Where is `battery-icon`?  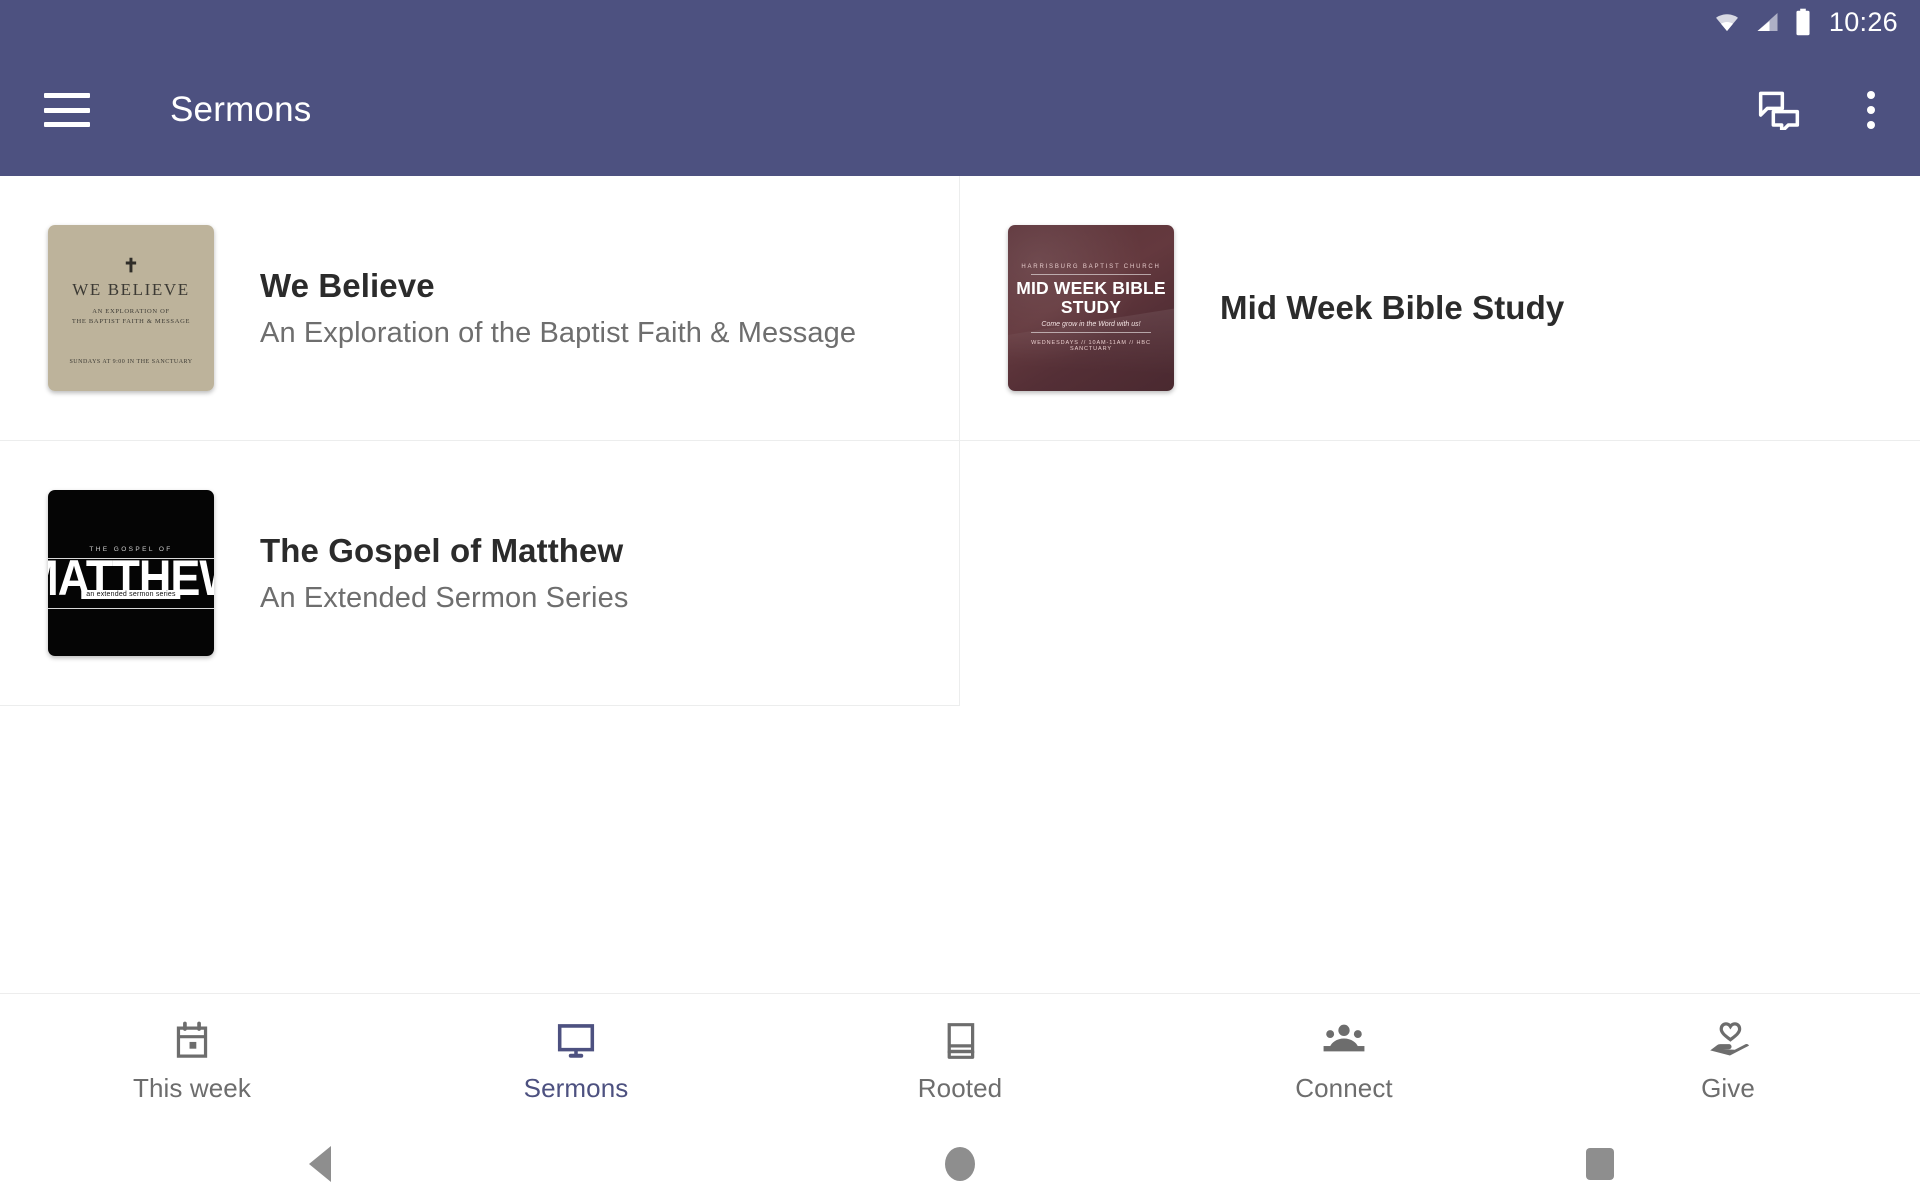
battery-icon is located at coordinates (1803, 22).